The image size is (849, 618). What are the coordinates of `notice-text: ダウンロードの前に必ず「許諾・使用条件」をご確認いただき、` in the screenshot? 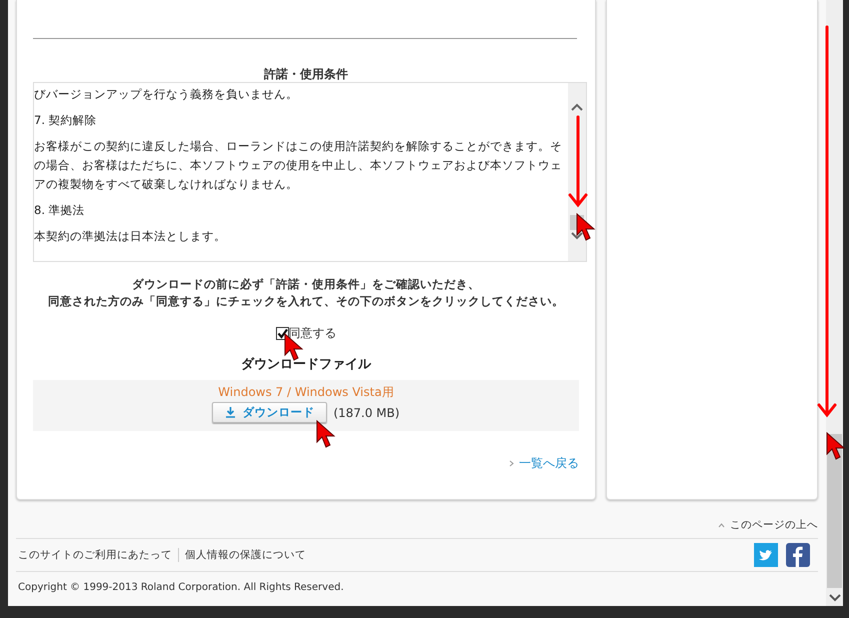 It's located at (306, 284).